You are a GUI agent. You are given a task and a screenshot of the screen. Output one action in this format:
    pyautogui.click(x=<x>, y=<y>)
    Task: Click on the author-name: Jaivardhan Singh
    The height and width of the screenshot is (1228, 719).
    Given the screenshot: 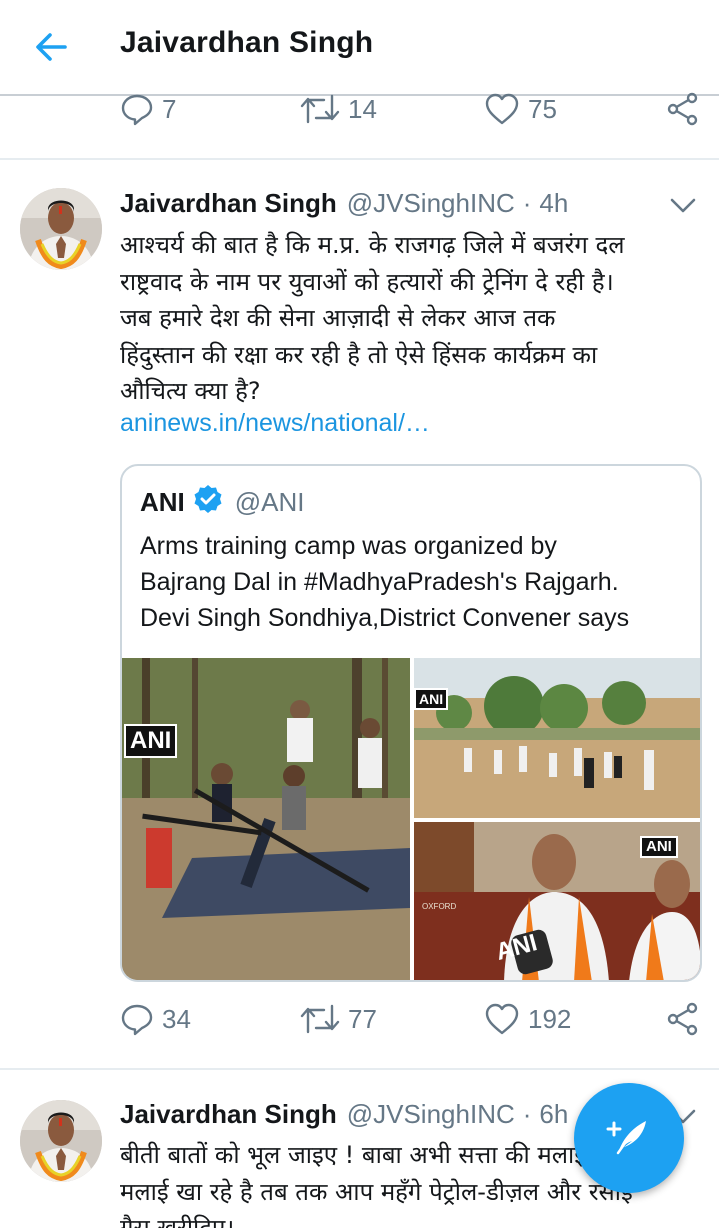 What is the action you would take?
    pyautogui.click(x=228, y=1114)
    